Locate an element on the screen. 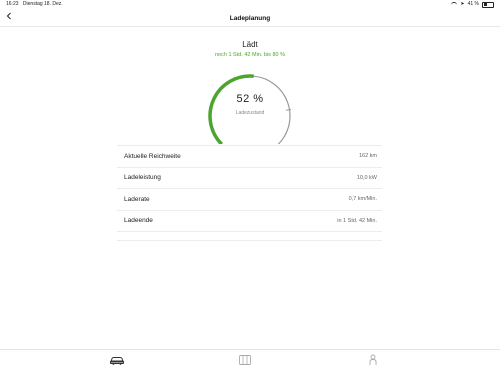 Image resolution: width=500 pixels, height=375 pixels. info-value: 162 km is located at coordinates (367, 156).